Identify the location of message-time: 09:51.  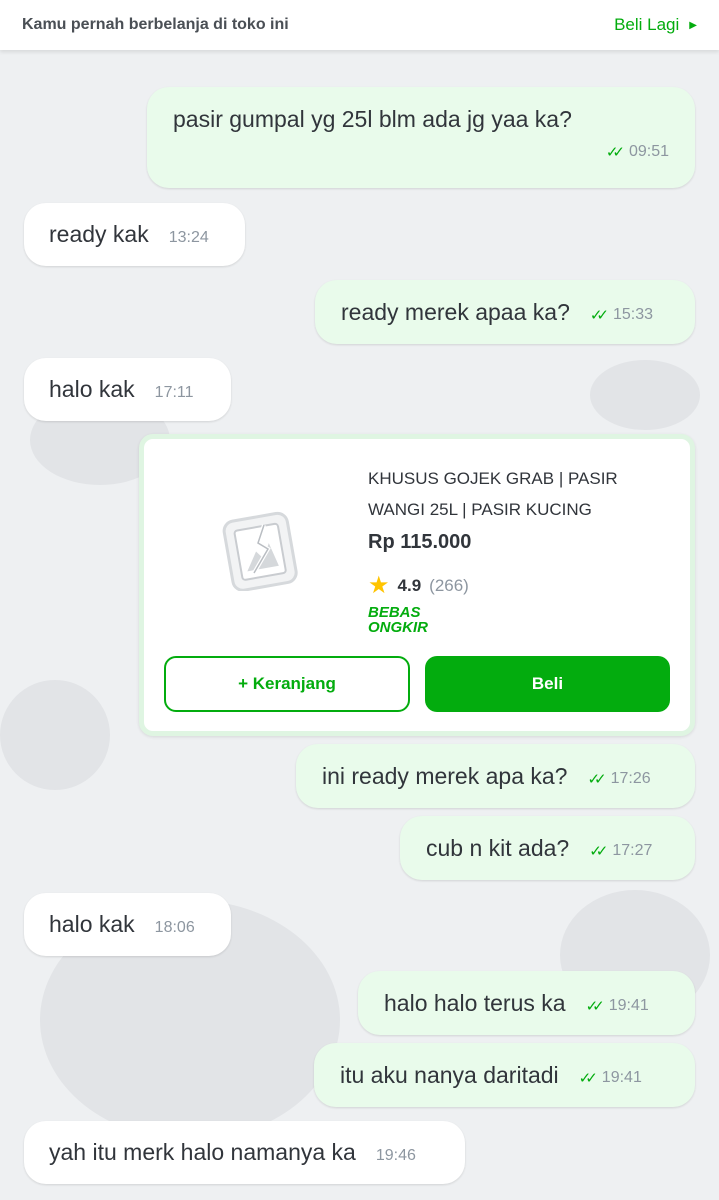
(648, 151).